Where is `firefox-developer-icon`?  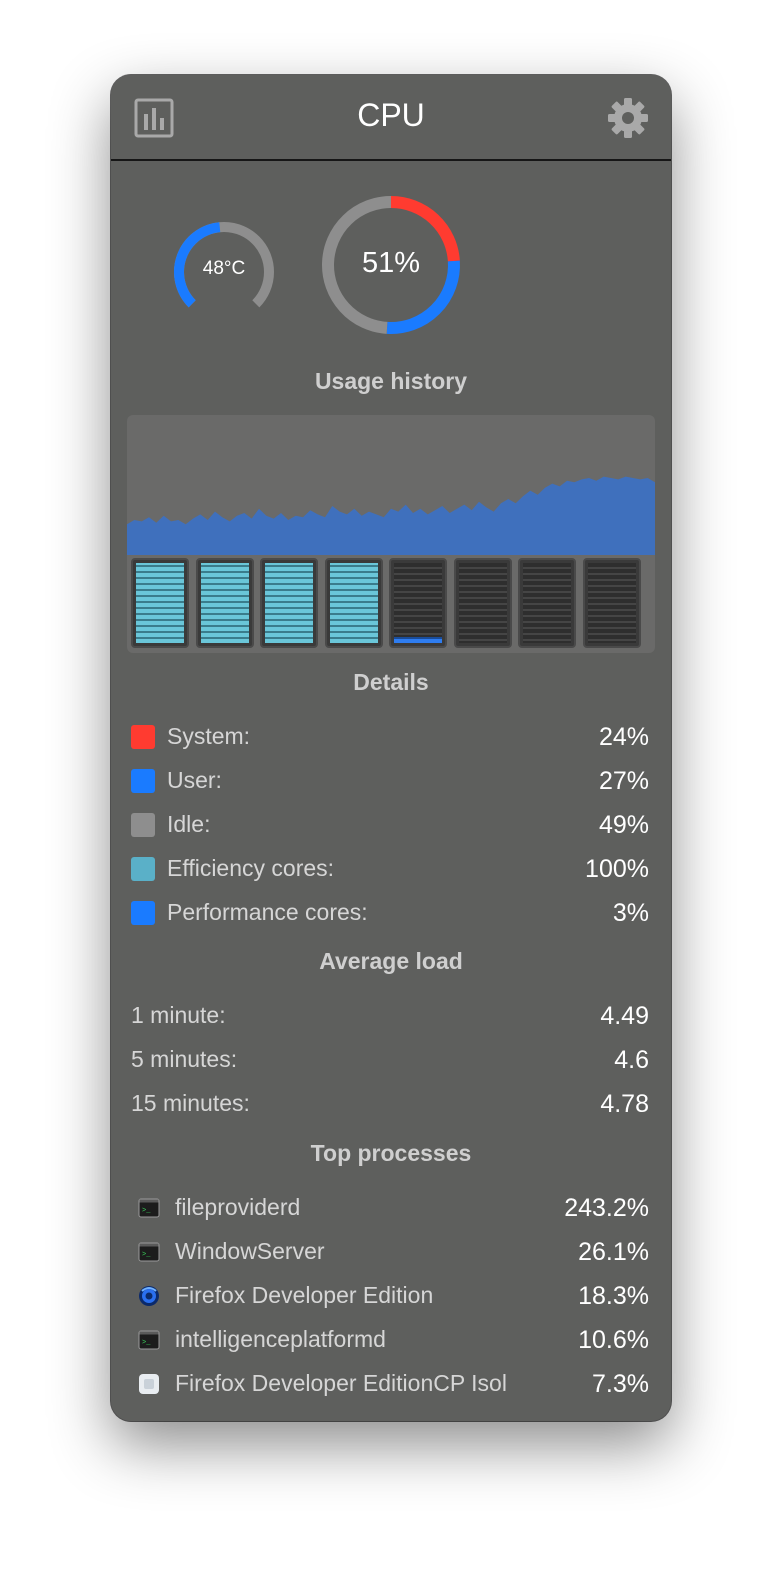
firefox-developer-icon is located at coordinates (149, 1296).